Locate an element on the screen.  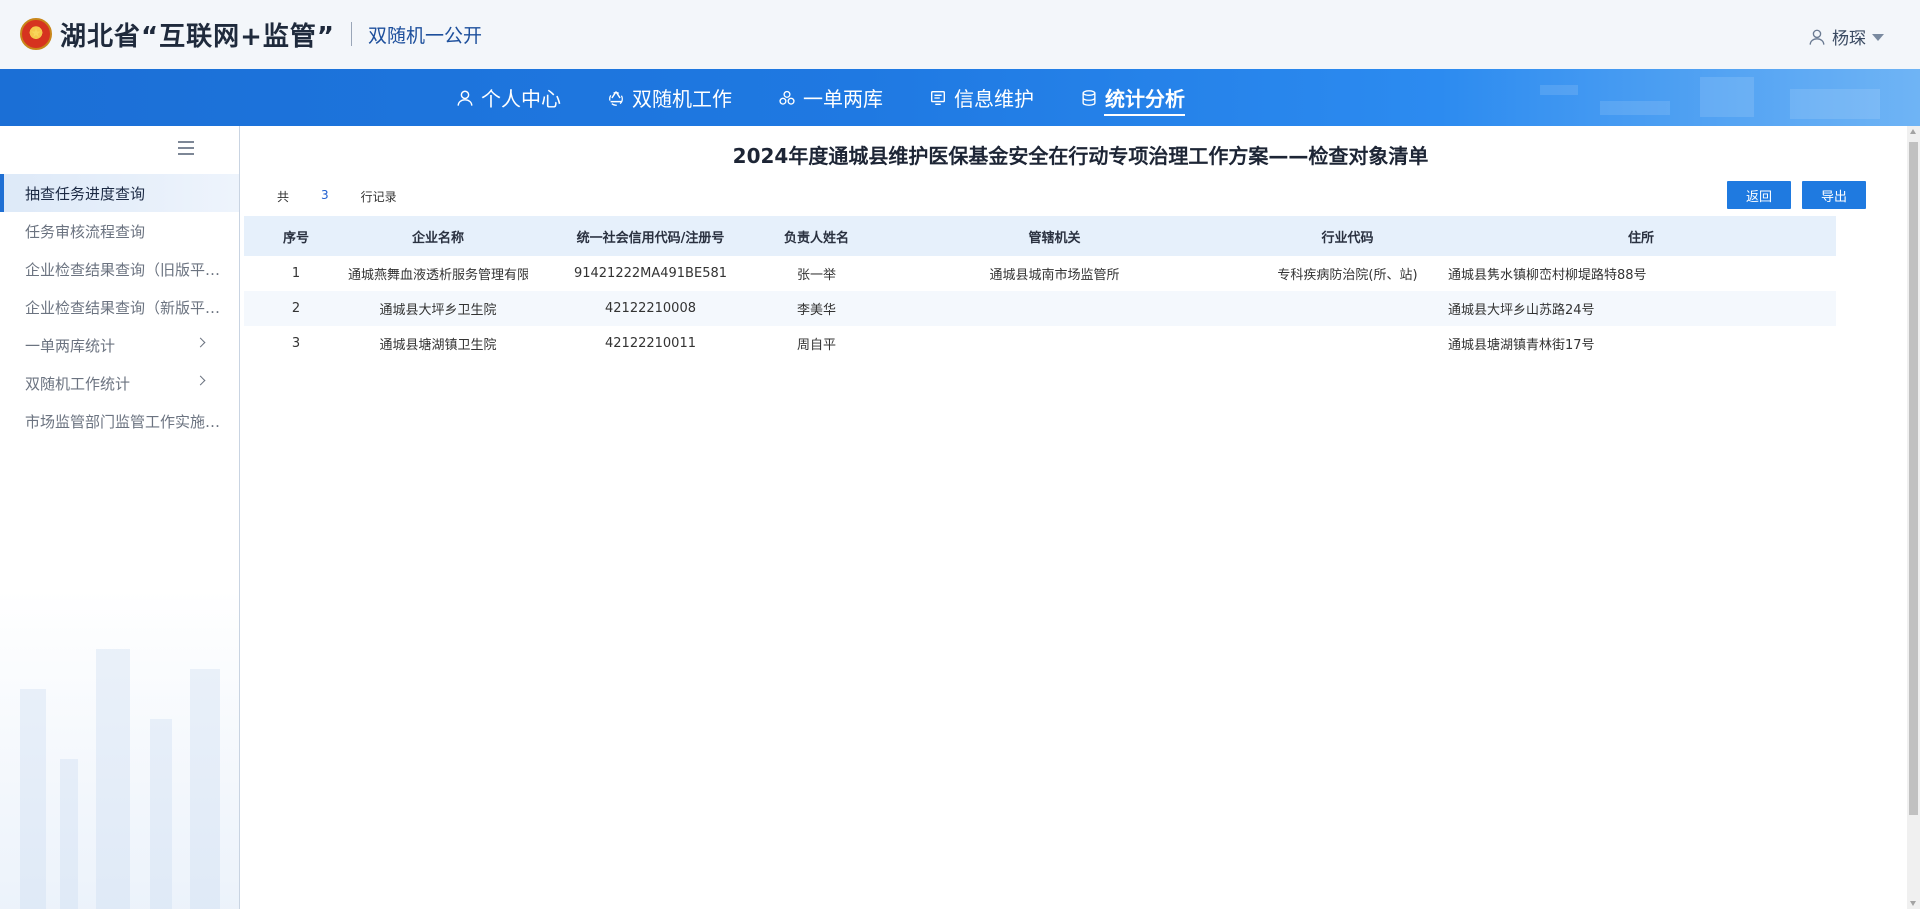
cell-credit-code: 91421222MA491BE581 is located at coordinates (650, 273).